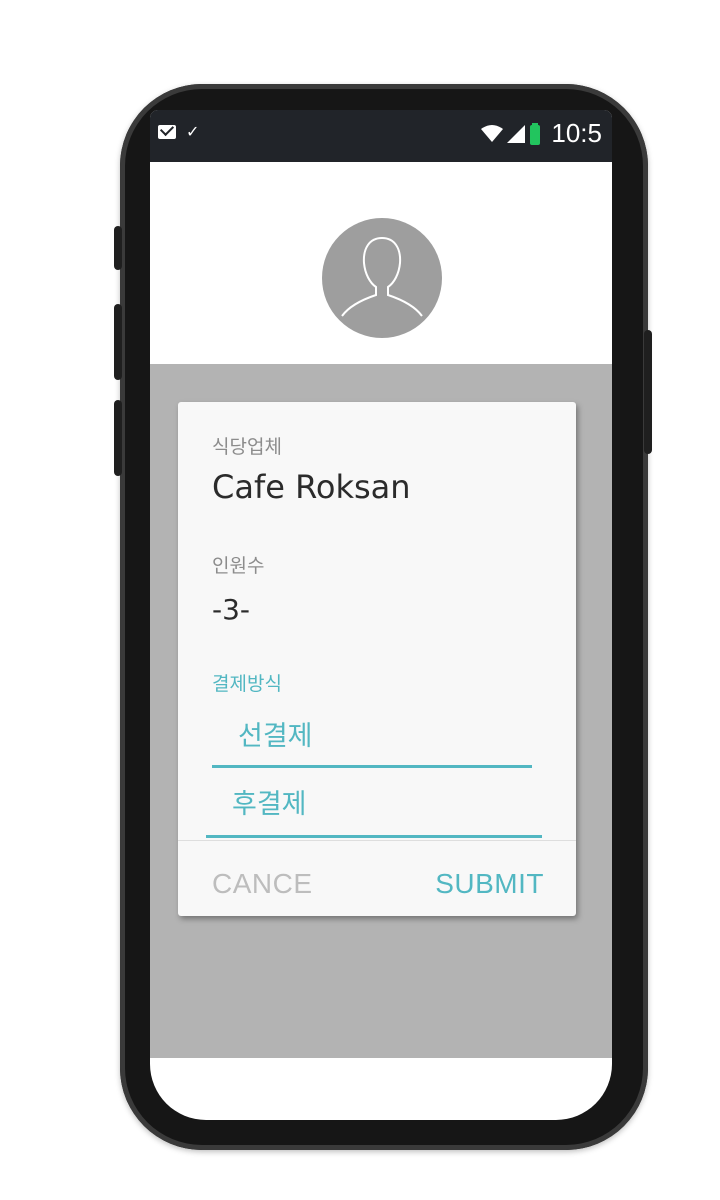 This screenshot has width=720, height=1200. I want to click on payment-option-prepay: 선결제, so click(372, 741).